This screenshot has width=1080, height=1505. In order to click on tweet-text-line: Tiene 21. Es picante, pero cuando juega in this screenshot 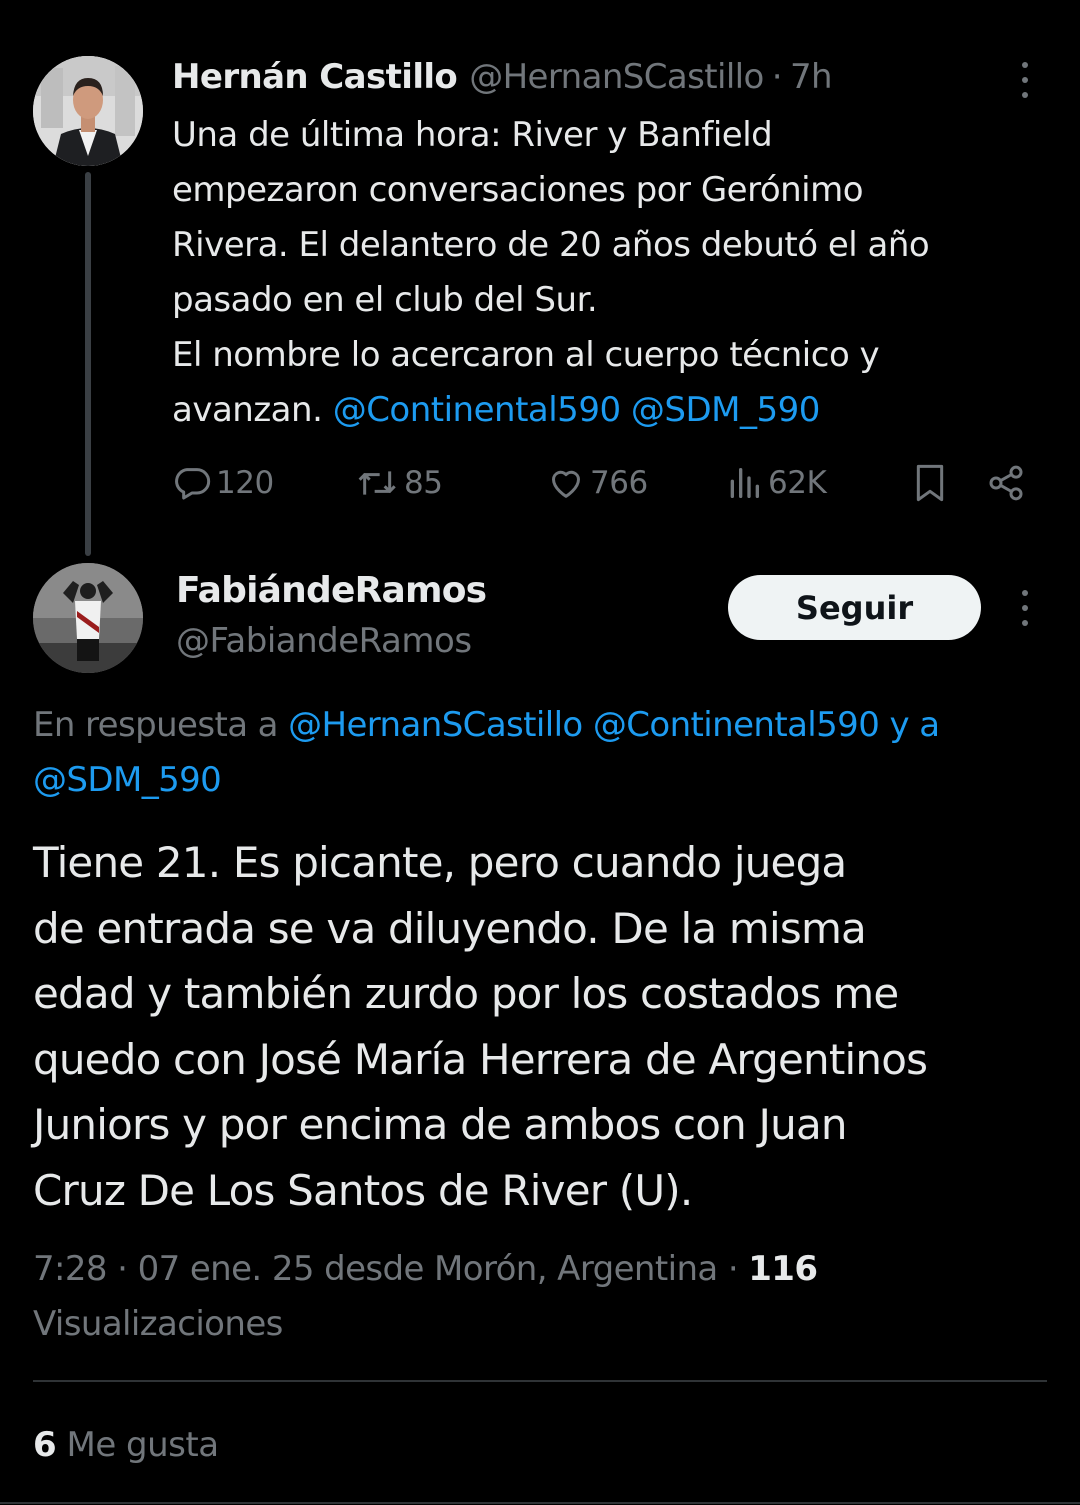, I will do `click(440, 862)`.